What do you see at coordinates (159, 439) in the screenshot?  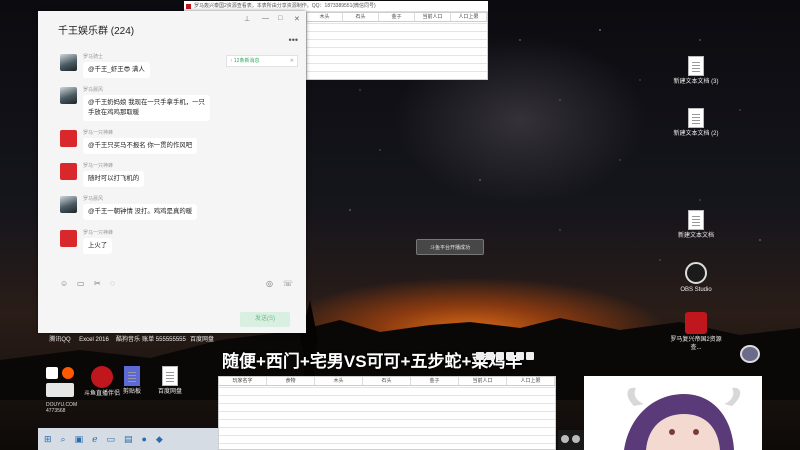 I see `app-icon: ◆` at bounding box center [159, 439].